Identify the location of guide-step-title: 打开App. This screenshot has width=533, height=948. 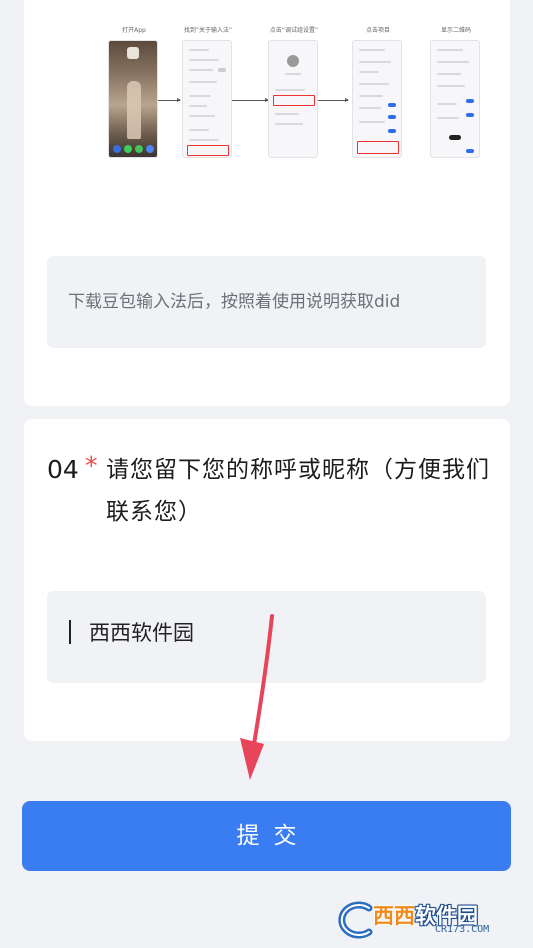
(134, 30).